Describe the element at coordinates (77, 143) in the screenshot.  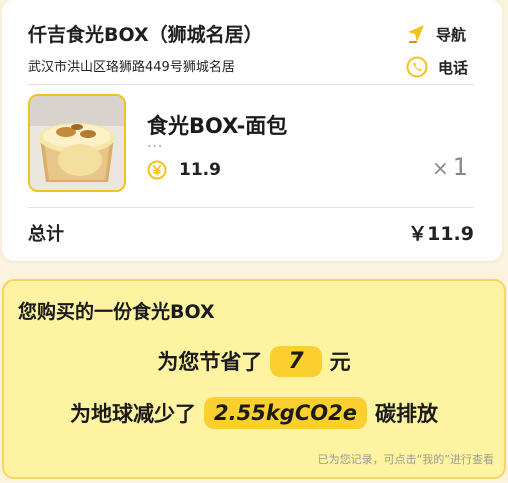
I see `product-image` at that location.